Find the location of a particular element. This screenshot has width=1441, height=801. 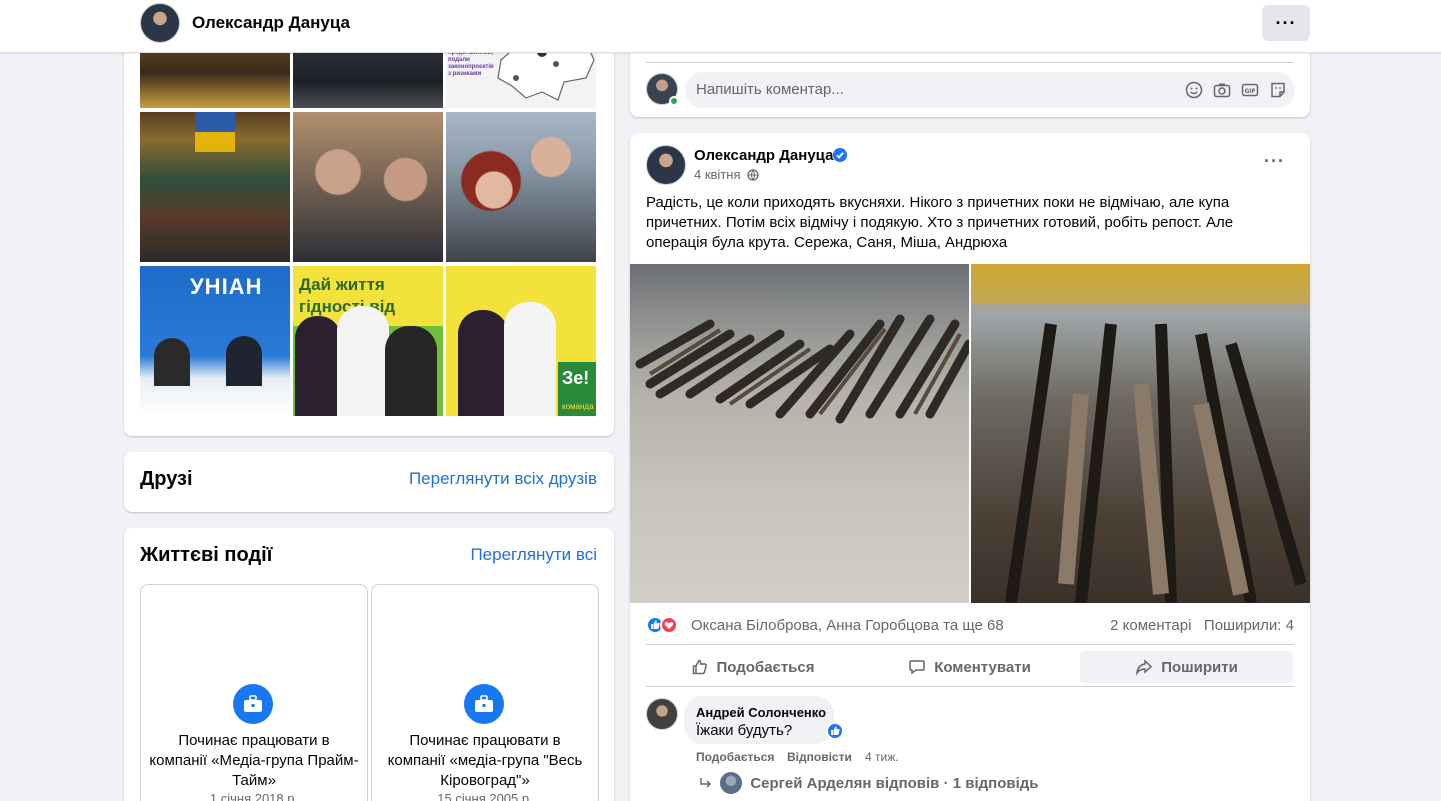

love-reaction-icon is located at coordinates (669, 625).